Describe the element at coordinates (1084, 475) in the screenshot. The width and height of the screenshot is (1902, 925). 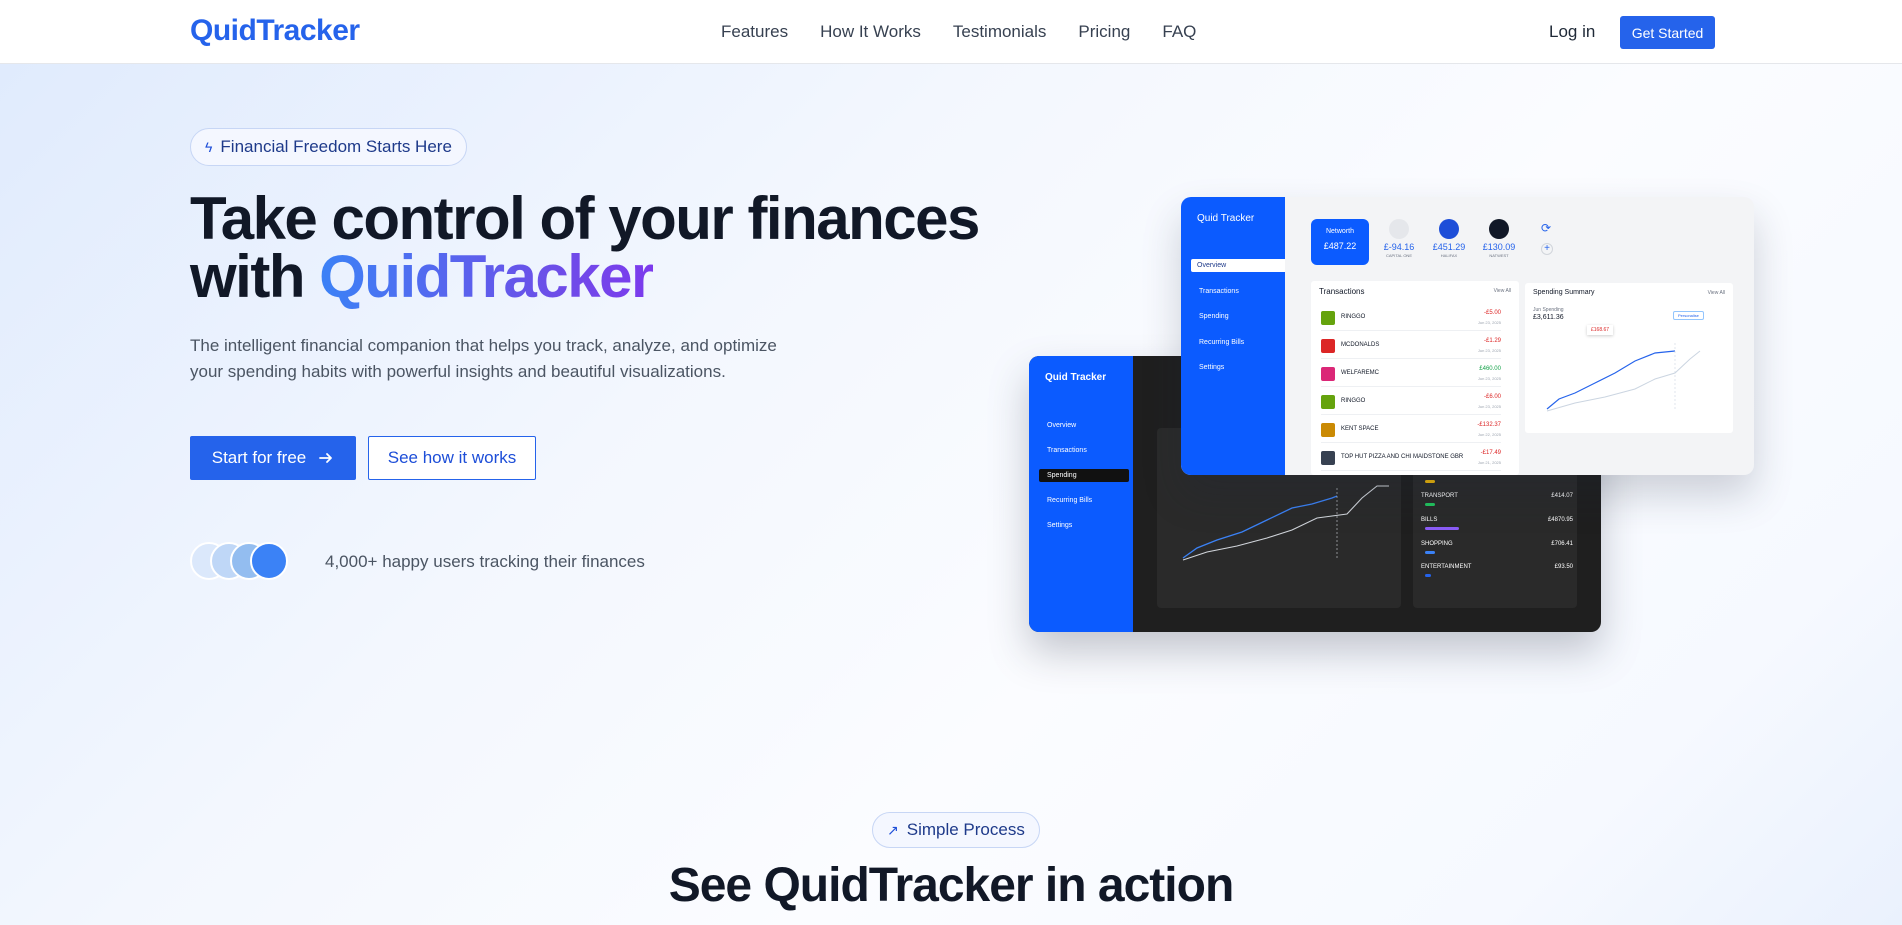
I see `dark-sidebar-item-spending: Spending` at that location.